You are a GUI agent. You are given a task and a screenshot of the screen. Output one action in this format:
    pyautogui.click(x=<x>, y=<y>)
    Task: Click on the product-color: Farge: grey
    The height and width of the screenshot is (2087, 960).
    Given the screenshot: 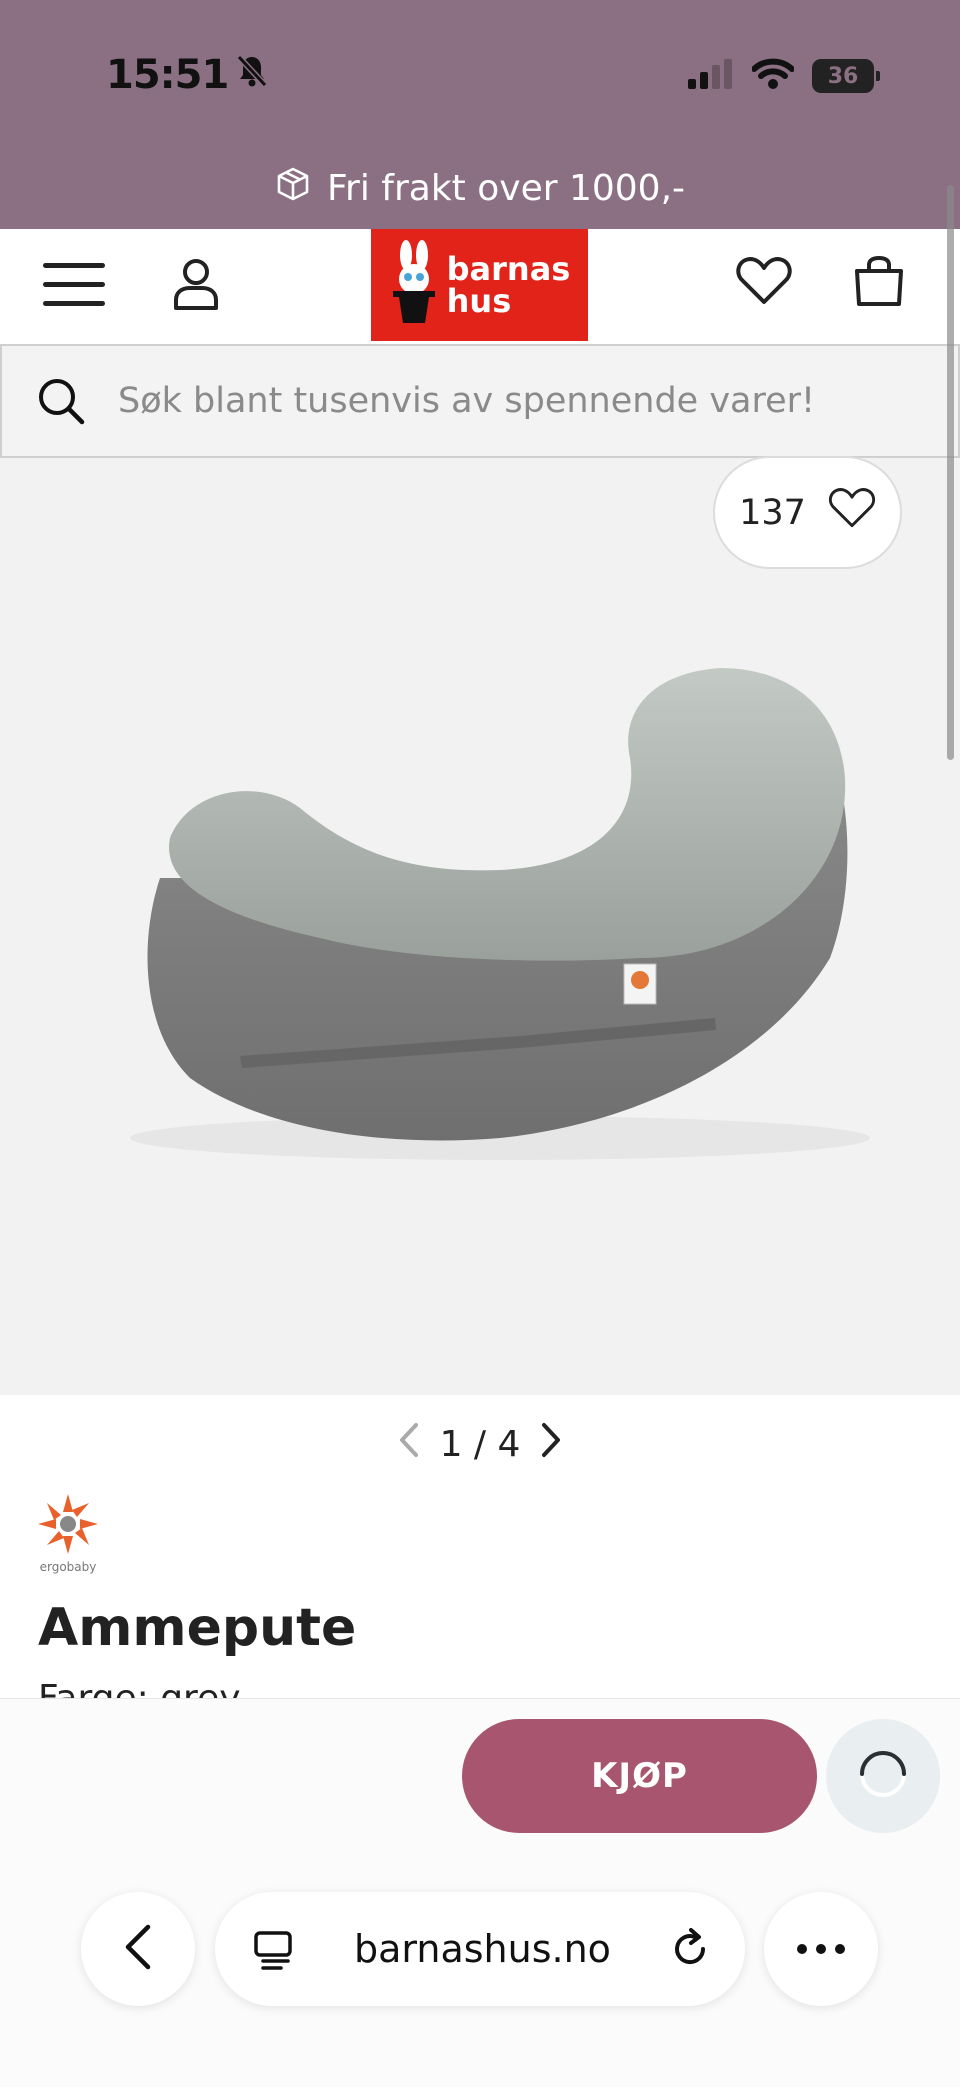 What is the action you would take?
    pyautogui.click(x=139, y=1688)
    